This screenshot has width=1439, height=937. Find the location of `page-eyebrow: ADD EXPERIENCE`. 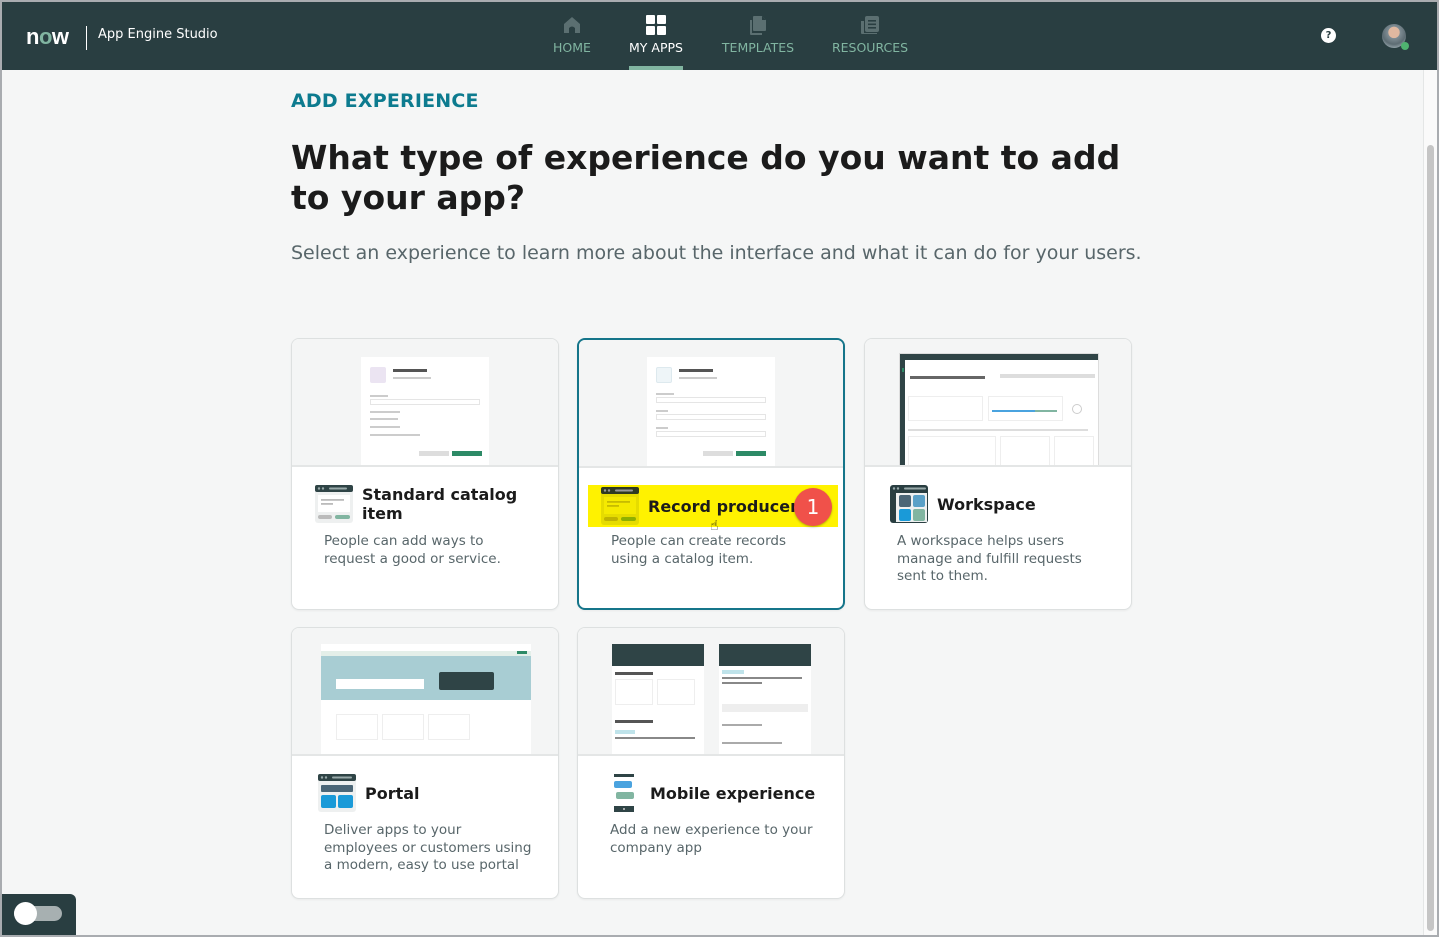

page-eyebrow: ADD EXPERIENCE is located at coordinates (385, 101).